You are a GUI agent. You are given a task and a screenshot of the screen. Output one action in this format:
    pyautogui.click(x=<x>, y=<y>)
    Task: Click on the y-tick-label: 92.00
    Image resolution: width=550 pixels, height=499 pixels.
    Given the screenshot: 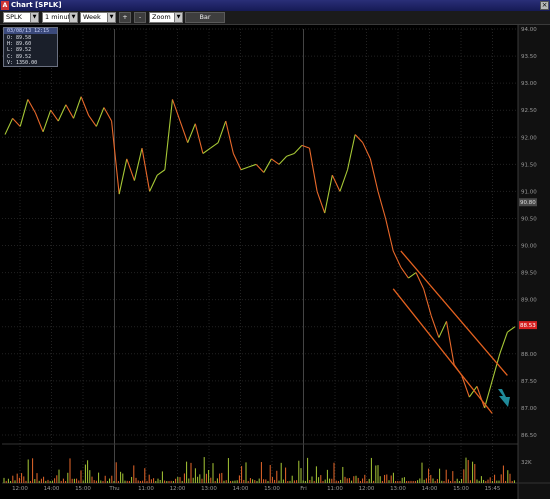 What is the action you would take?
    pyautogui.click(x=529, y=138)
    